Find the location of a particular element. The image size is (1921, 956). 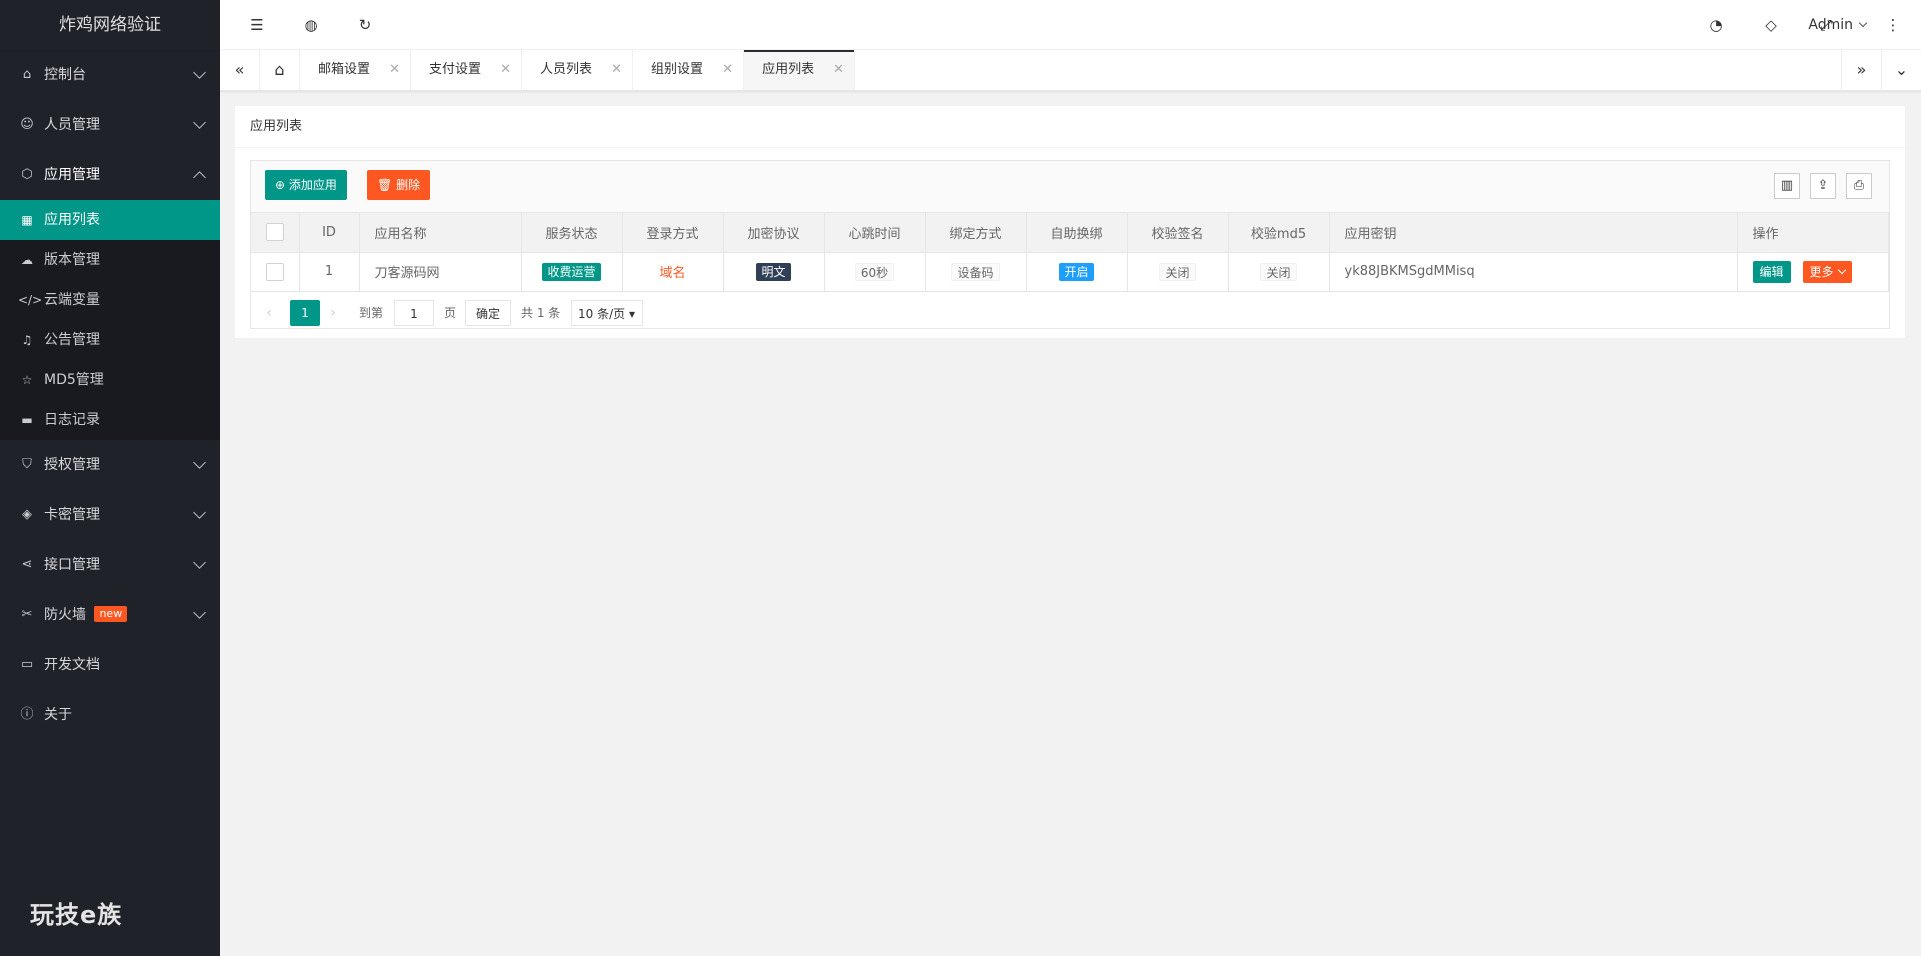

select-all-cell is located at coordinates (275, 233).